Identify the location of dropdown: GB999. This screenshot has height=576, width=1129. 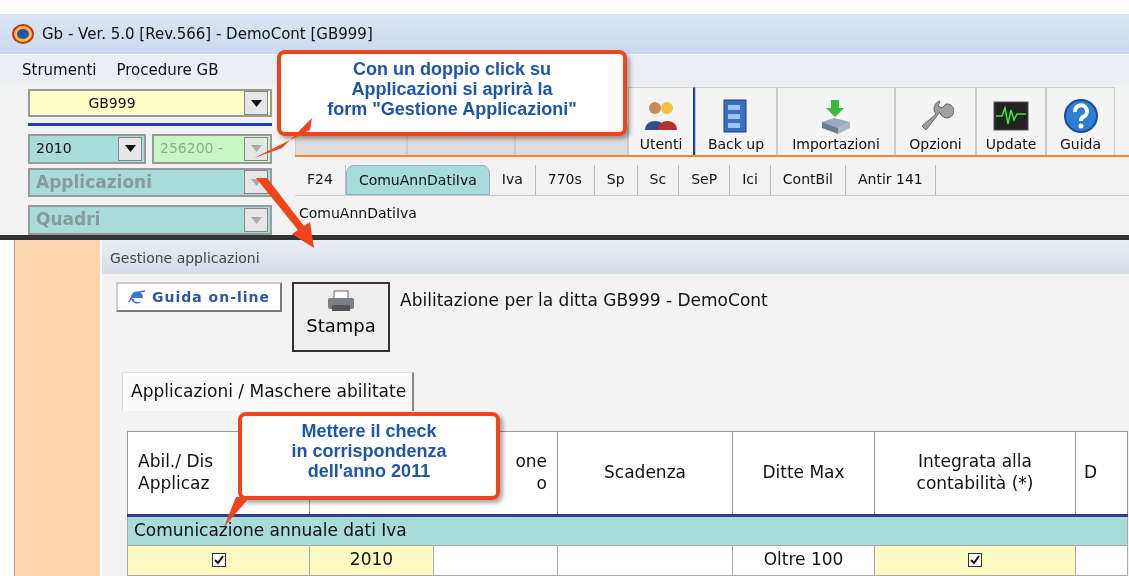
(150, 103).